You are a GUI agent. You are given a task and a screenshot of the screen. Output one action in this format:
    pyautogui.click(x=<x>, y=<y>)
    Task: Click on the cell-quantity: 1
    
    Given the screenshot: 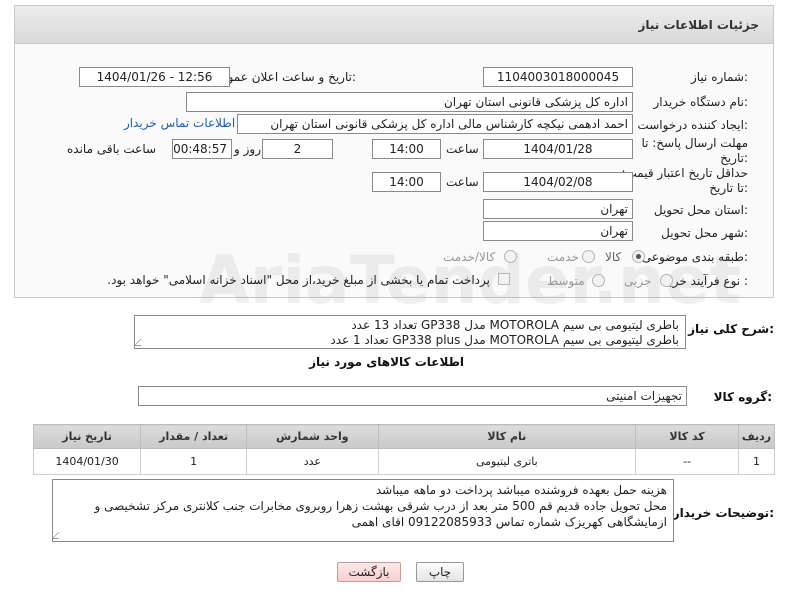 What is the action you would take?
    pyautogui.click(x=194, y=461)
    